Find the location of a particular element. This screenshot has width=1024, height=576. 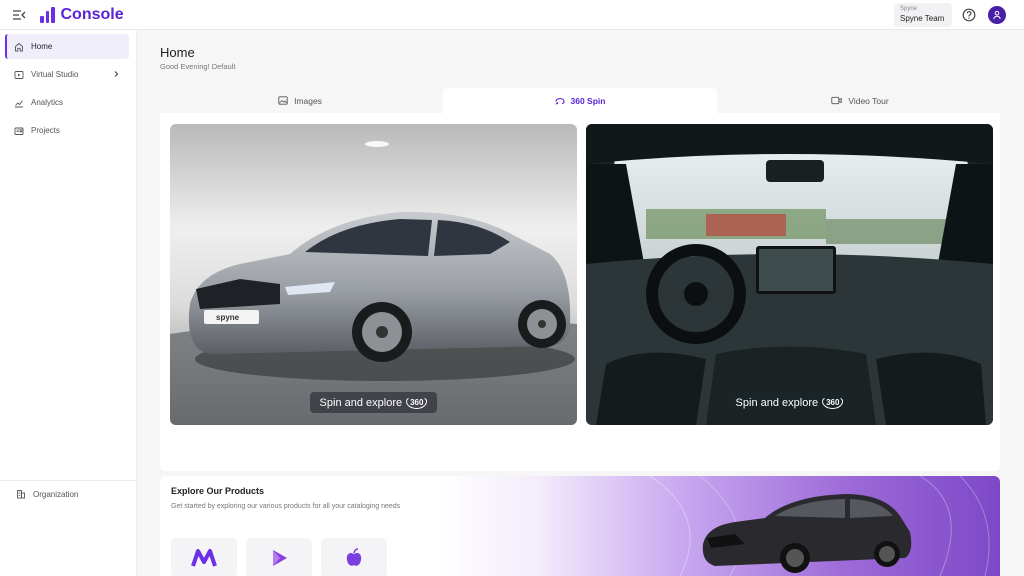

product-tile-play is located at coordinates (279, 557).